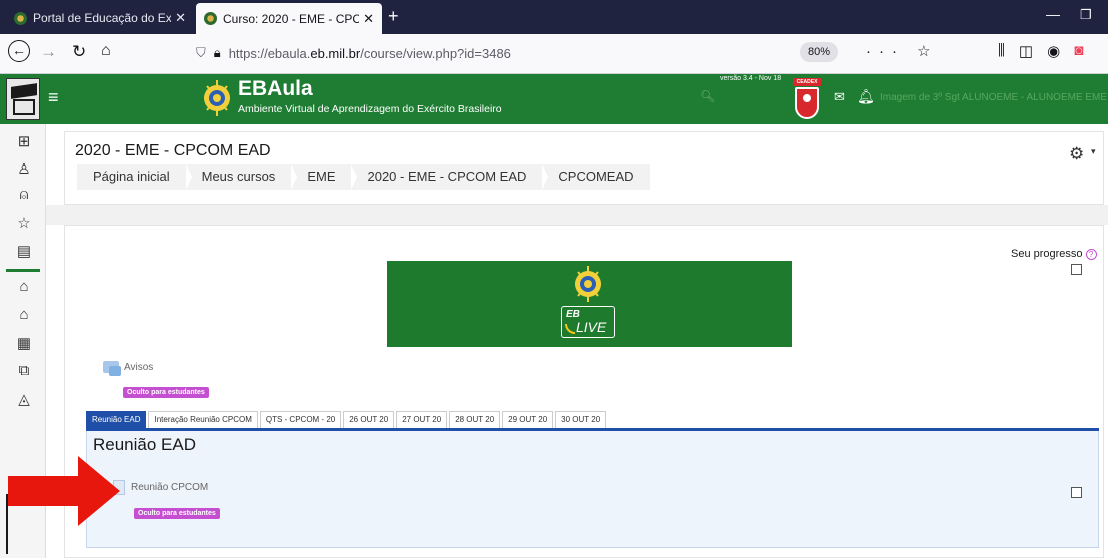  What do you see at coordinates (116, 419) in the screenshot?
I see `tab-reuniao-ead: Reunião EAD` at bounding box center [116, 419].